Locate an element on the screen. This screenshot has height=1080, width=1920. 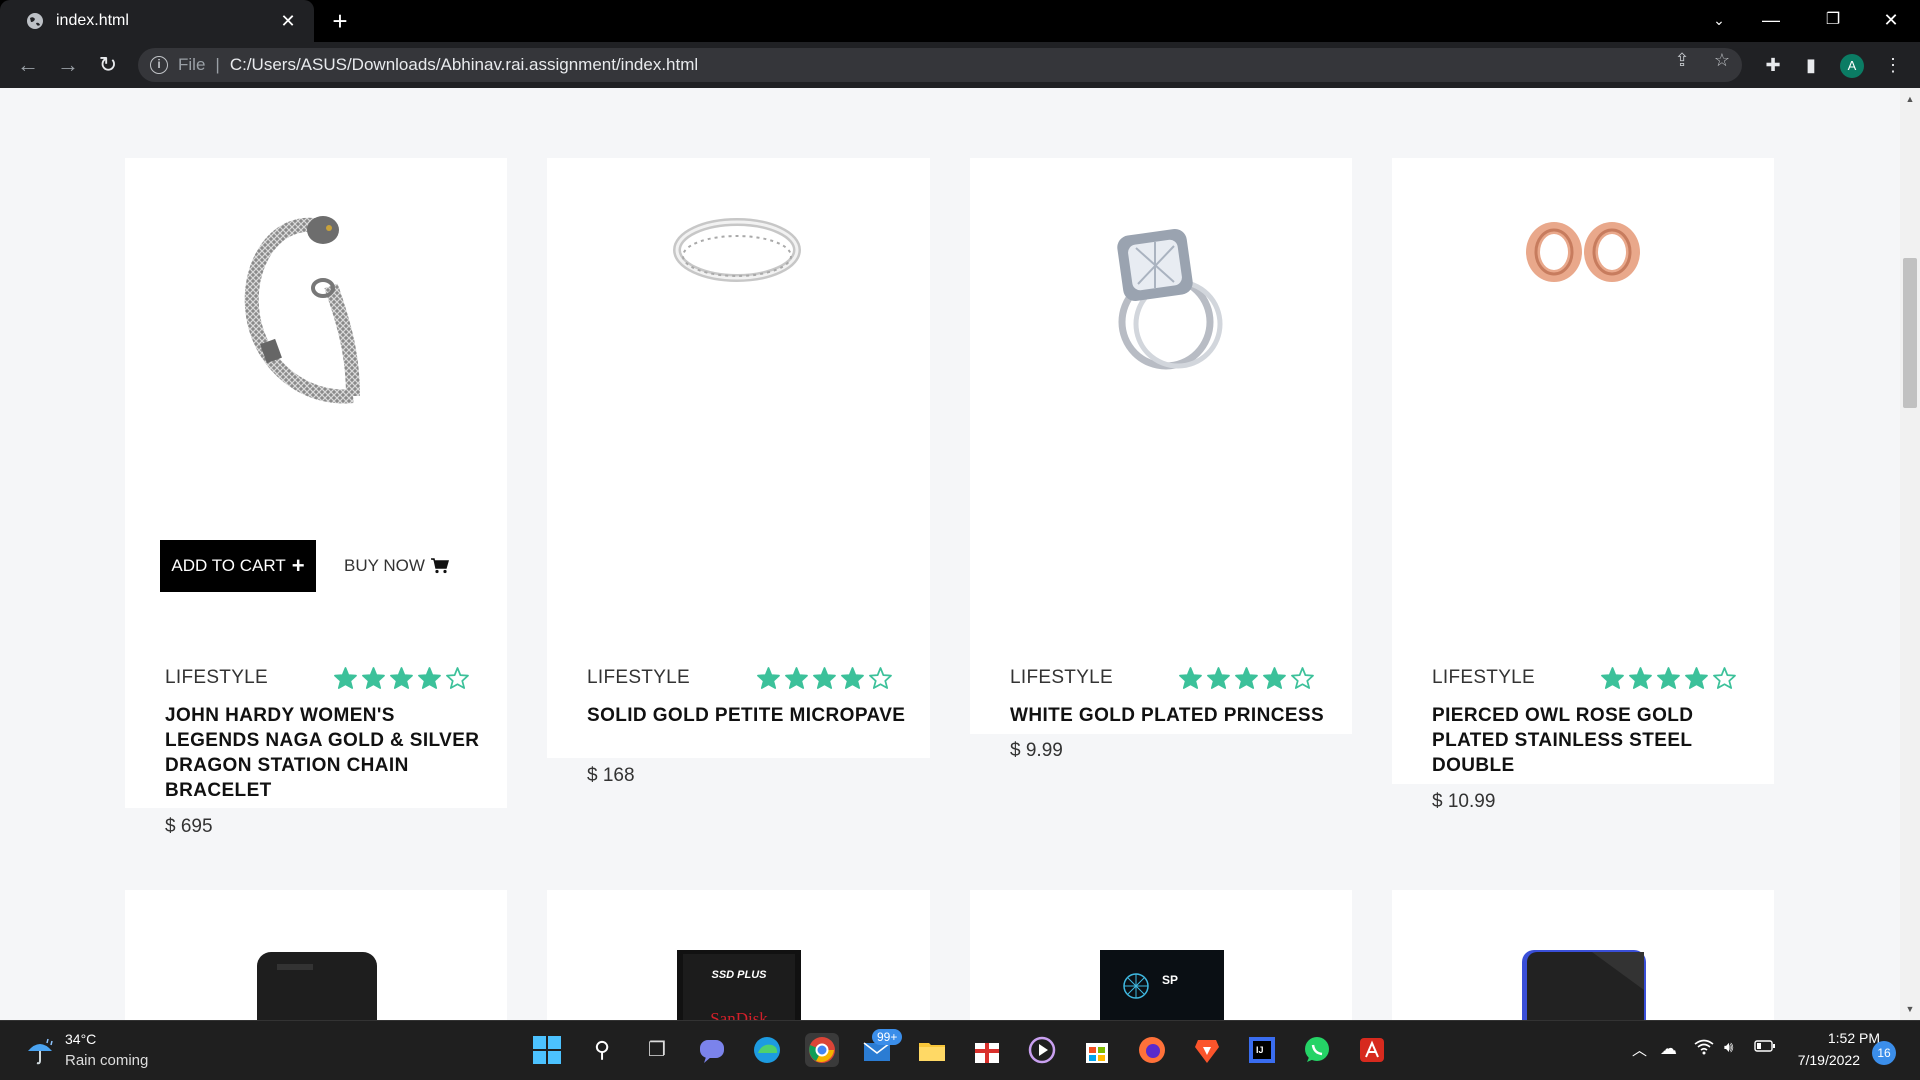
weather-temperature: 34°C is located at coordinates (80, 1039).